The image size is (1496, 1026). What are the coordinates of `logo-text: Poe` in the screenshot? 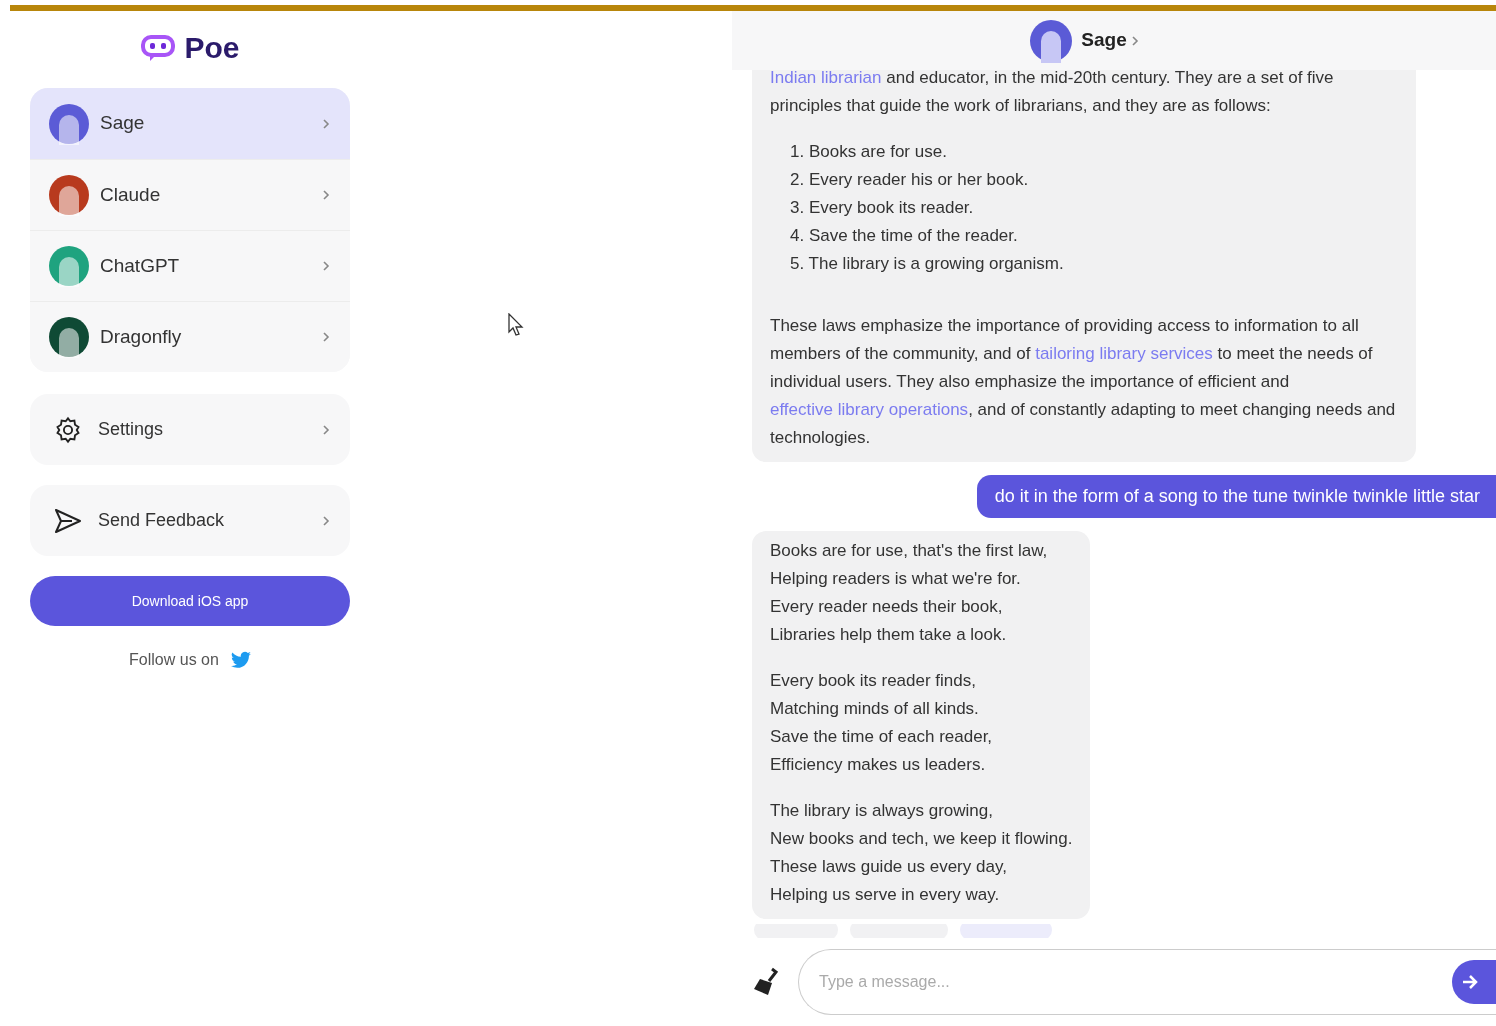 It's located at (212, 48).